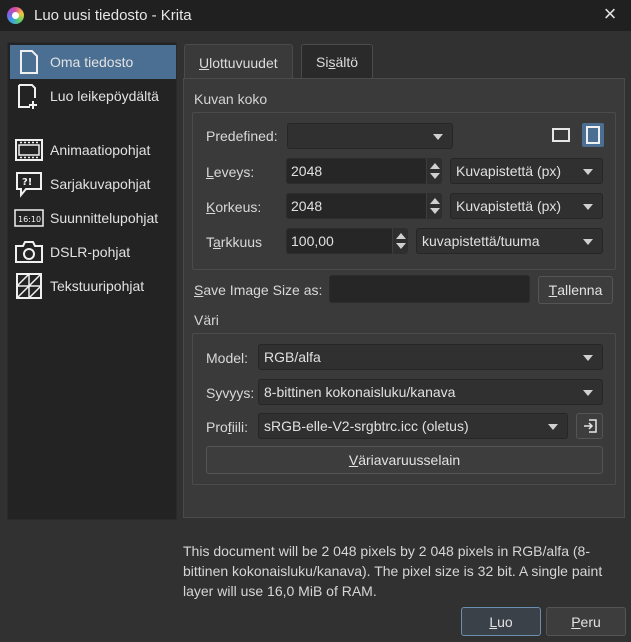 The width and height of the screenshot is (631, 642). What do you see at coordinates (258, 290) in the screenshot?
I see `save-size-label: Save Image Size as:` at bounding box center [258, 290].